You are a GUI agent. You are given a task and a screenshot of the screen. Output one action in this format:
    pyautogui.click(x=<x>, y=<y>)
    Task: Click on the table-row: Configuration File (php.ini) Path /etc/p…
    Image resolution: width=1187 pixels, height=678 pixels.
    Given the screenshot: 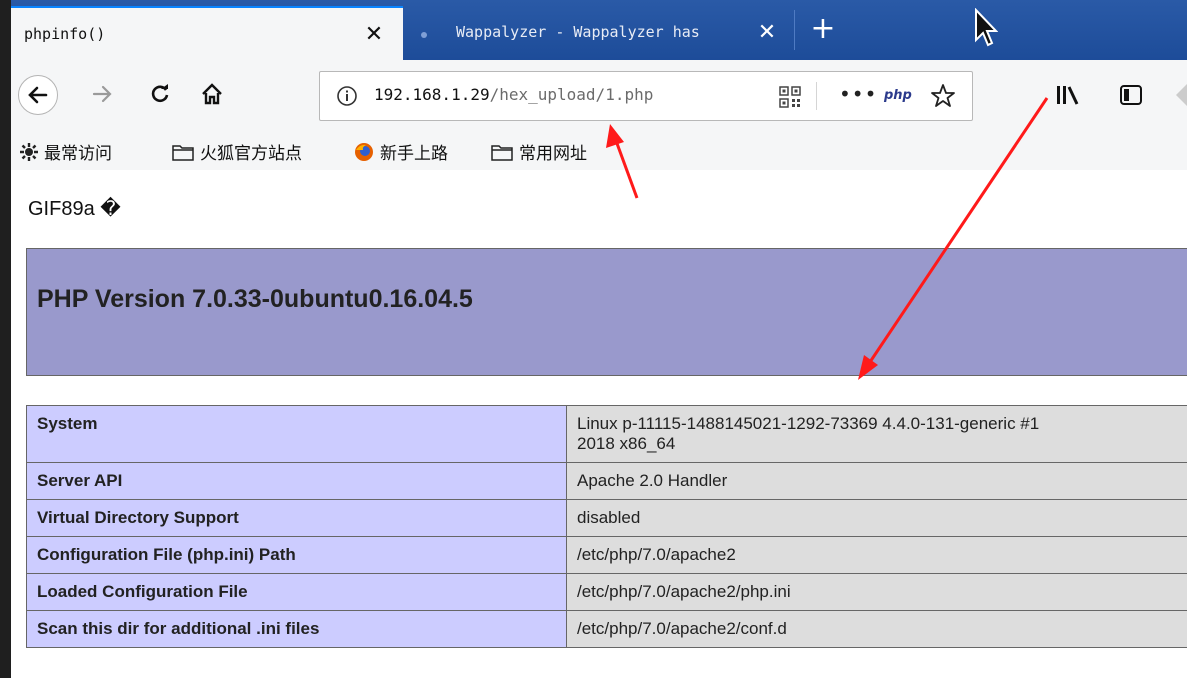 What is the action you would take?
    pyautogui.click(x=606, y=555)
    